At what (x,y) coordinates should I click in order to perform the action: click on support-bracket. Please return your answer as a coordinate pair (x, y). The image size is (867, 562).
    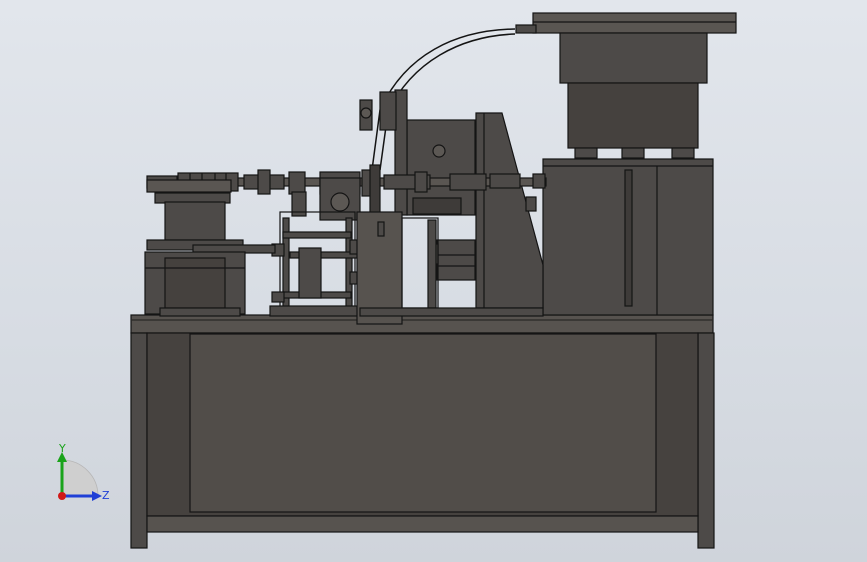
    Looking at the image, I should click on (509, 210).